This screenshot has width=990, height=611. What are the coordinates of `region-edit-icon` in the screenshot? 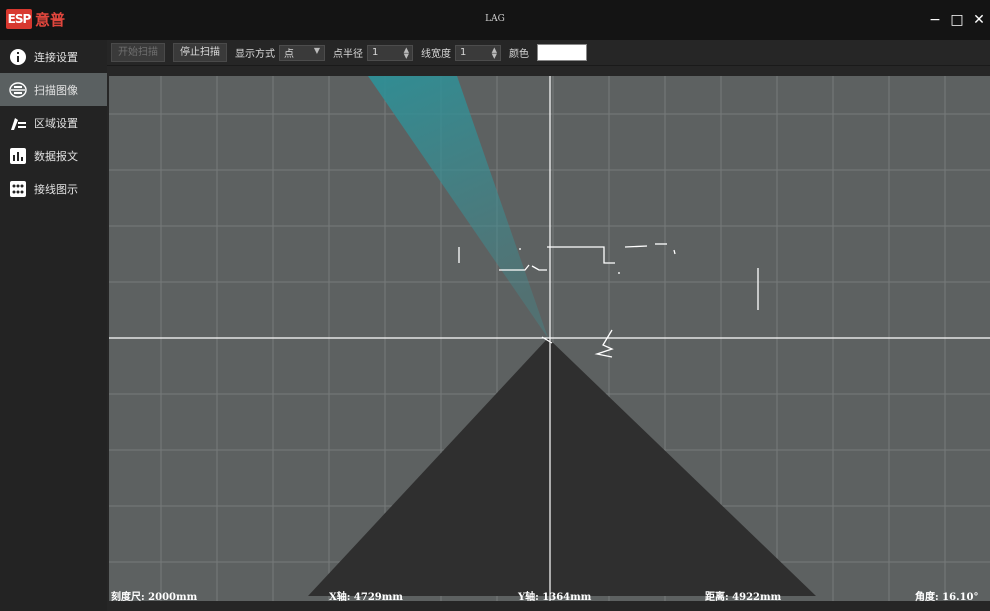 It's located at (18, 123).